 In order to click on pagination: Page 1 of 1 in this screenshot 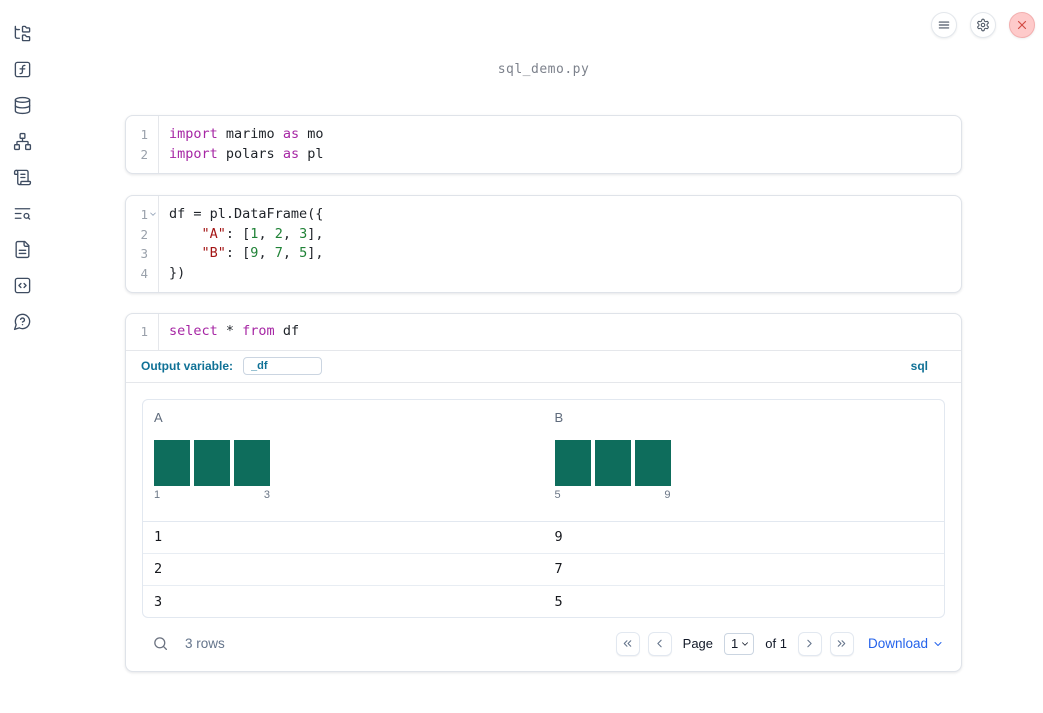, I will do `click(734, 643)`.